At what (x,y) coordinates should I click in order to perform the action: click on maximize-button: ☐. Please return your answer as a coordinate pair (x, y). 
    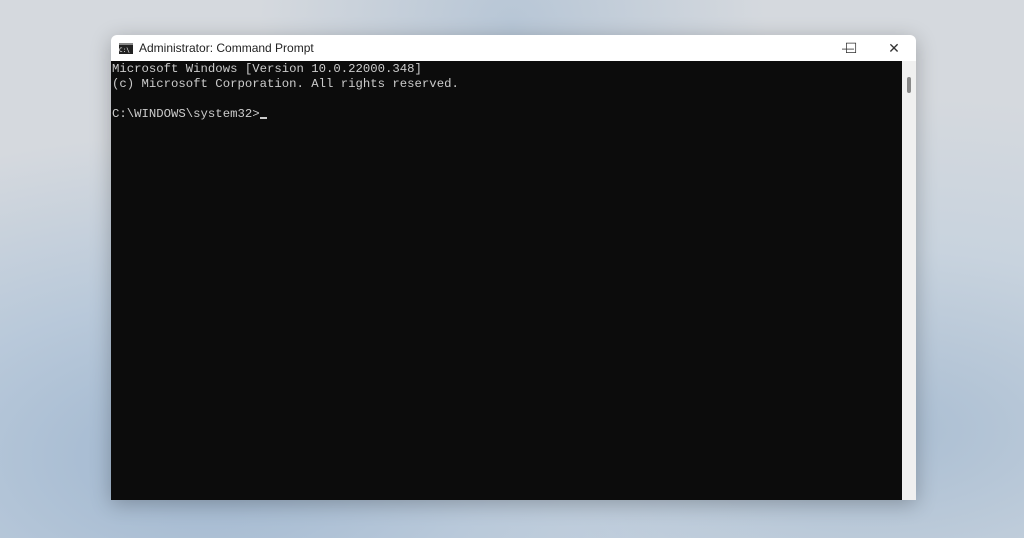
    Looking at the image, I should click on (851, 48).